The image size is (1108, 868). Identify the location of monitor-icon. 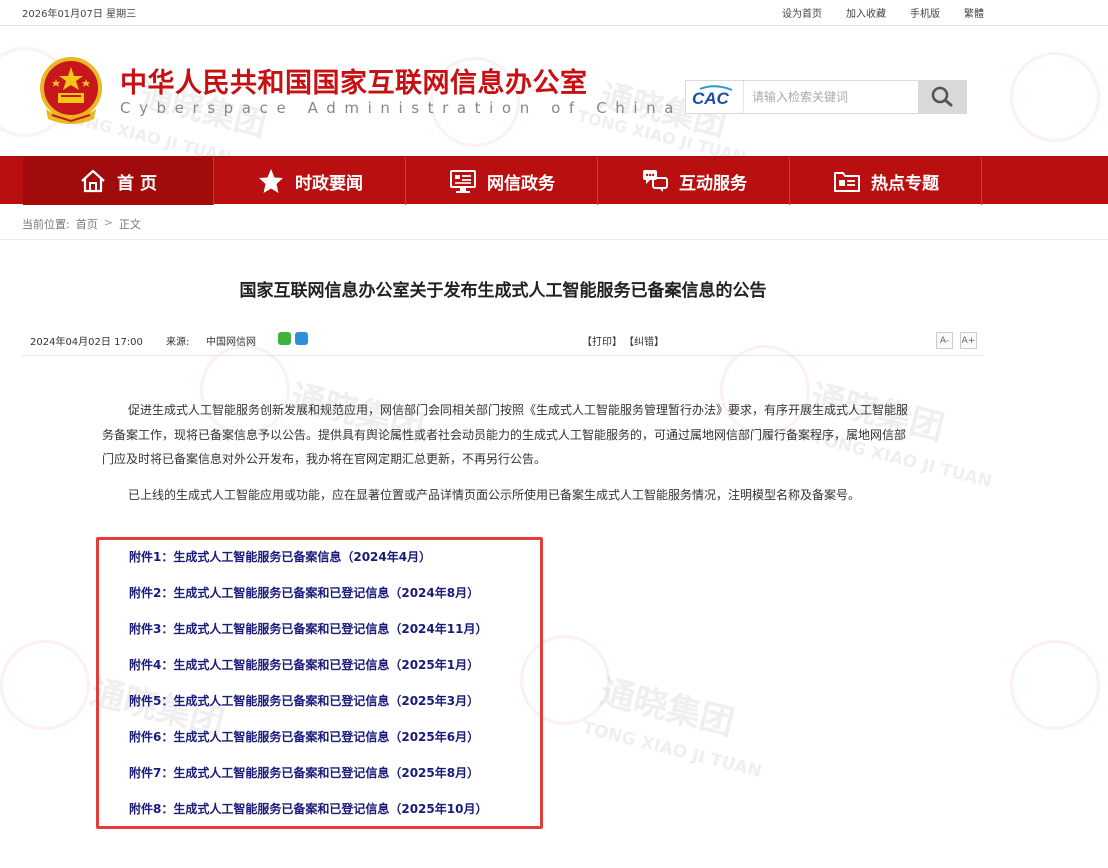
(463, 181).